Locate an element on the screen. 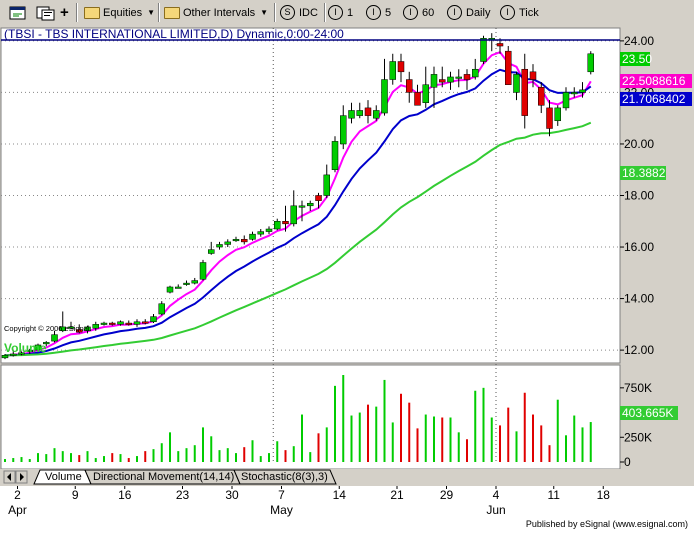  footer: Published by eSignal (www.esignal.com) is located at coordinates (347, 525).